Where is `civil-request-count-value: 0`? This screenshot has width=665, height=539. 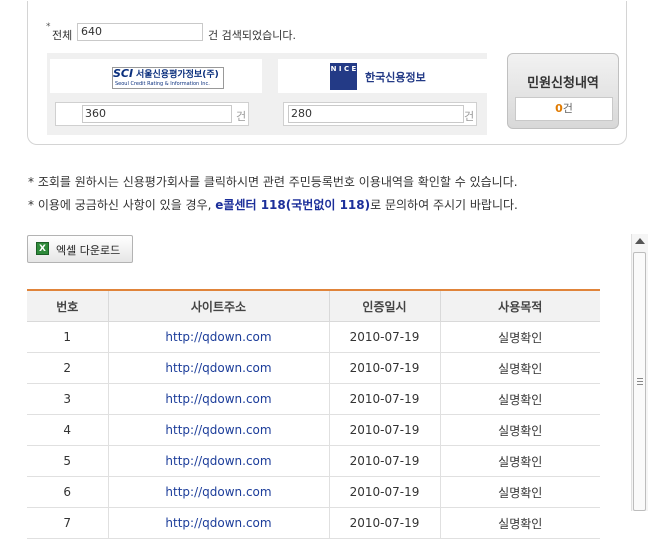
civil-request-count-value: 0 is located at coordinates (559, 108).